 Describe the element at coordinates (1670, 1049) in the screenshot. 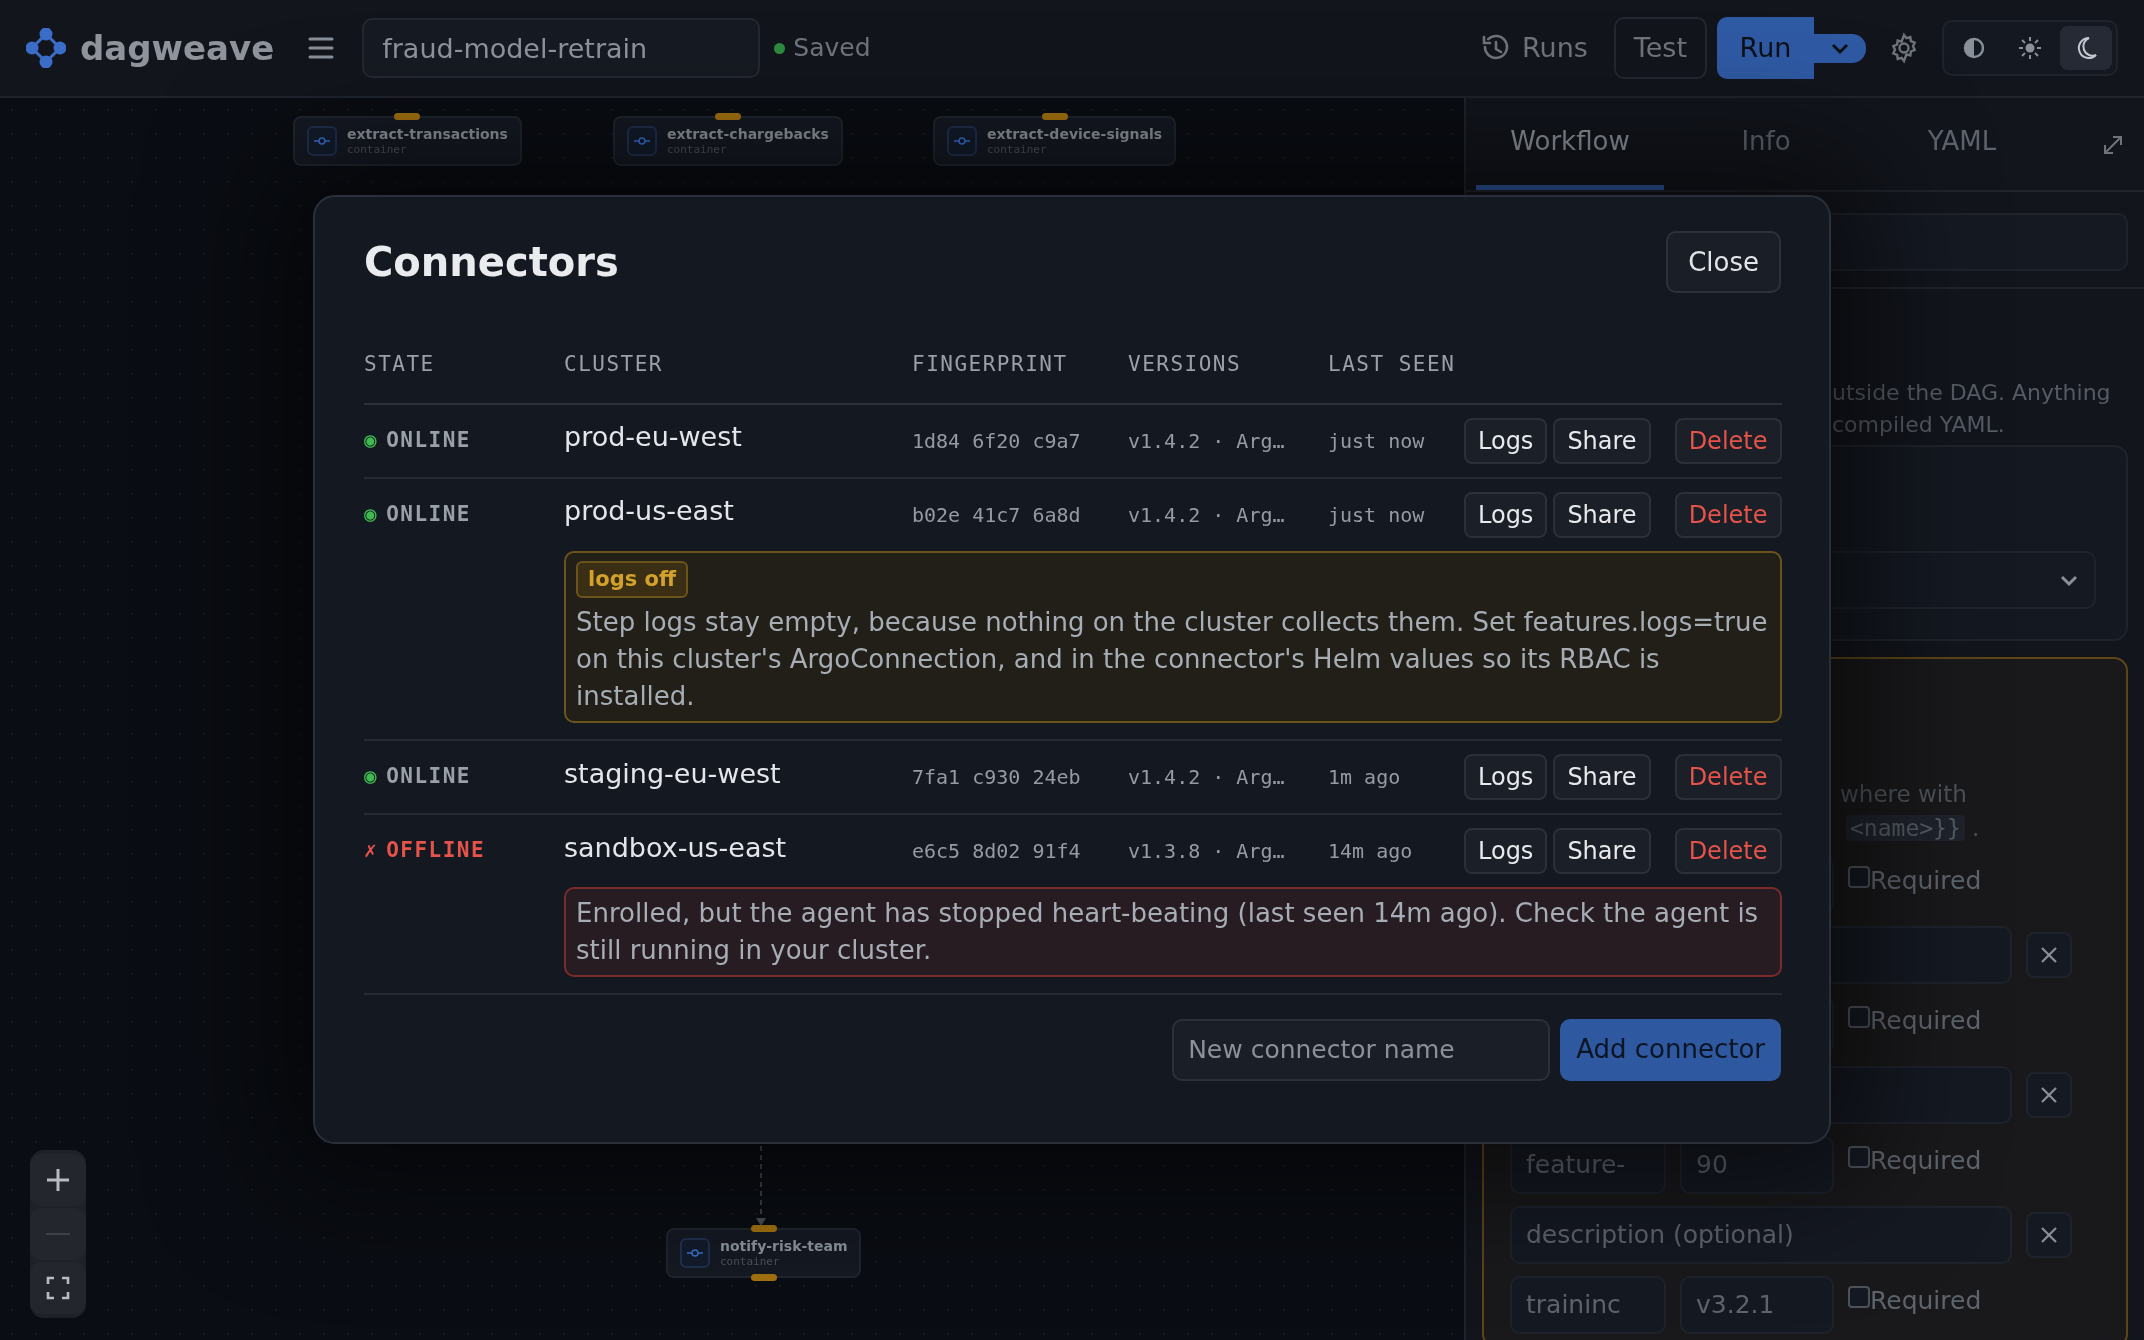

I see `add-connector-button: Add connector` at that location.